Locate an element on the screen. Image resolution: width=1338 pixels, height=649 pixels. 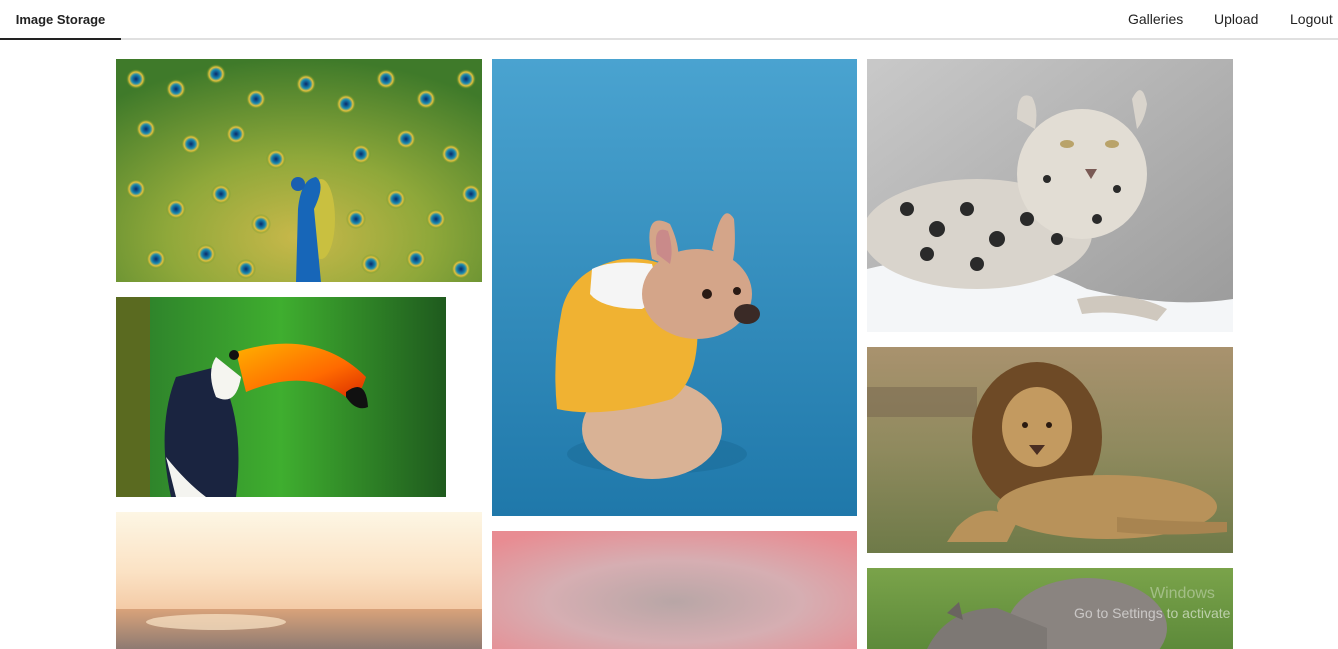
top-navbar: Image Storage Galleries Upload Logout is located at coordinates (669, 20).